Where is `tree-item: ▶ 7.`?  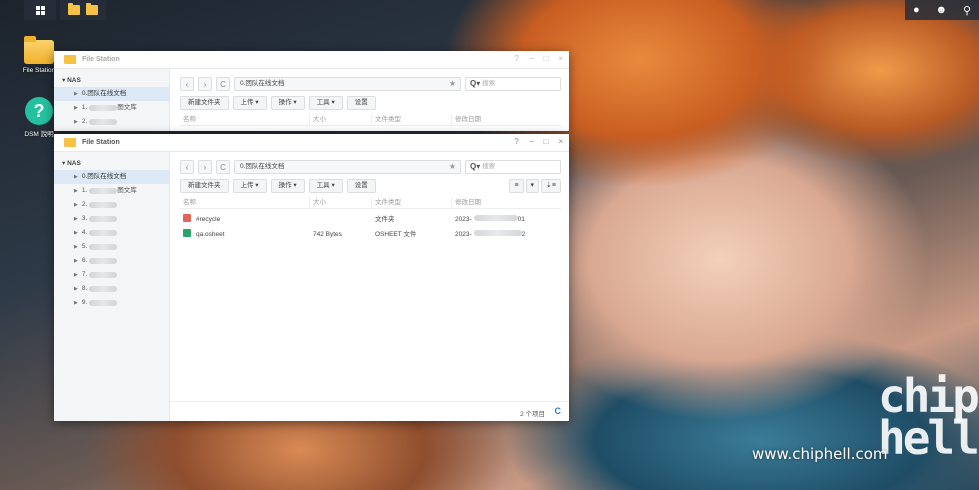
tree-item: ▶ 7. is located at coordinates (111, 275).